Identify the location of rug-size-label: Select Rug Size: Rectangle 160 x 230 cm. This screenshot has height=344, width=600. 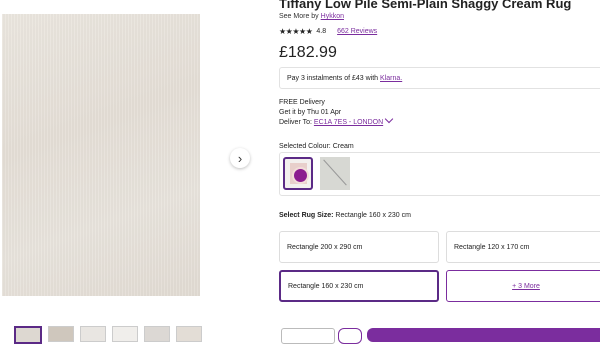
(345, 215).